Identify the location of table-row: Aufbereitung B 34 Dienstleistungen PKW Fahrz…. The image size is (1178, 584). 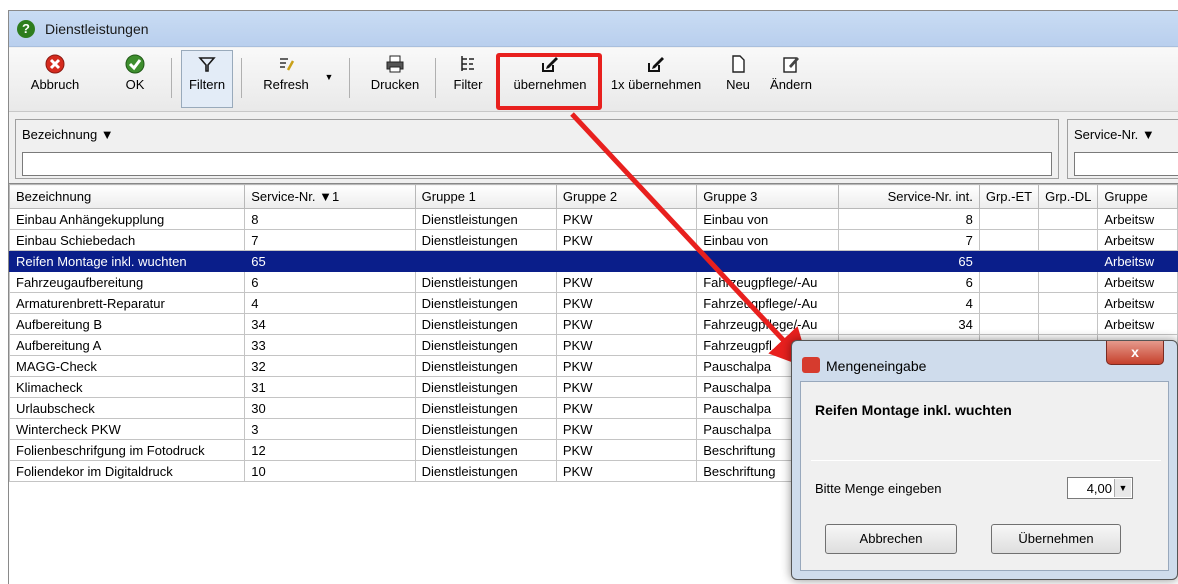
(593, 324).